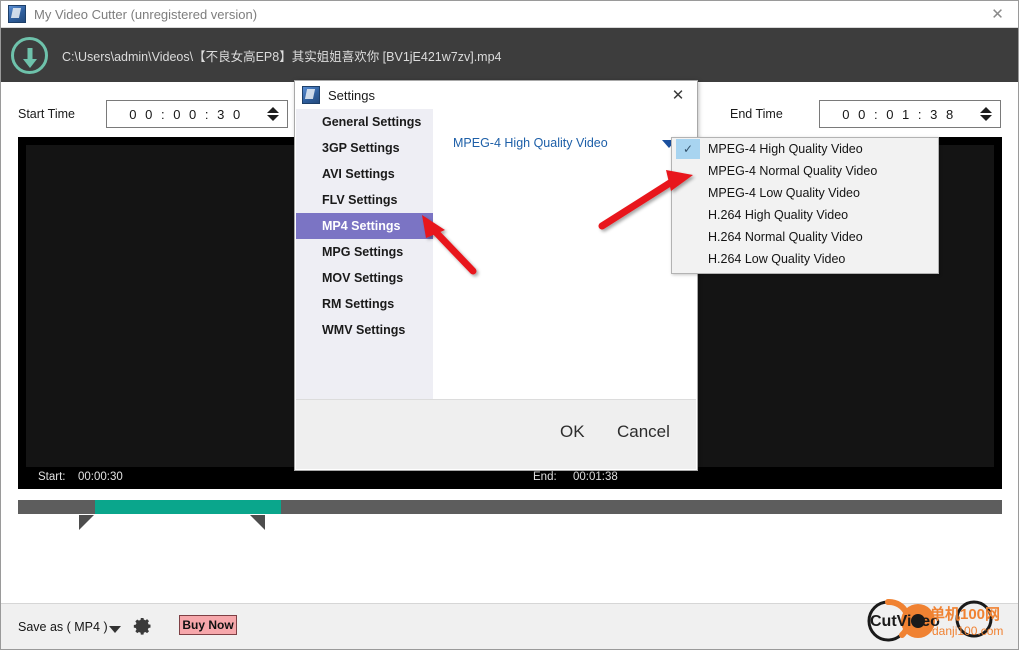 The height and width of the screenshot is (650, 1019). Describe the element at coordinates (364, 122) in the screenshot. I see `sidebar-item-general-settings: General Settings` at that location.